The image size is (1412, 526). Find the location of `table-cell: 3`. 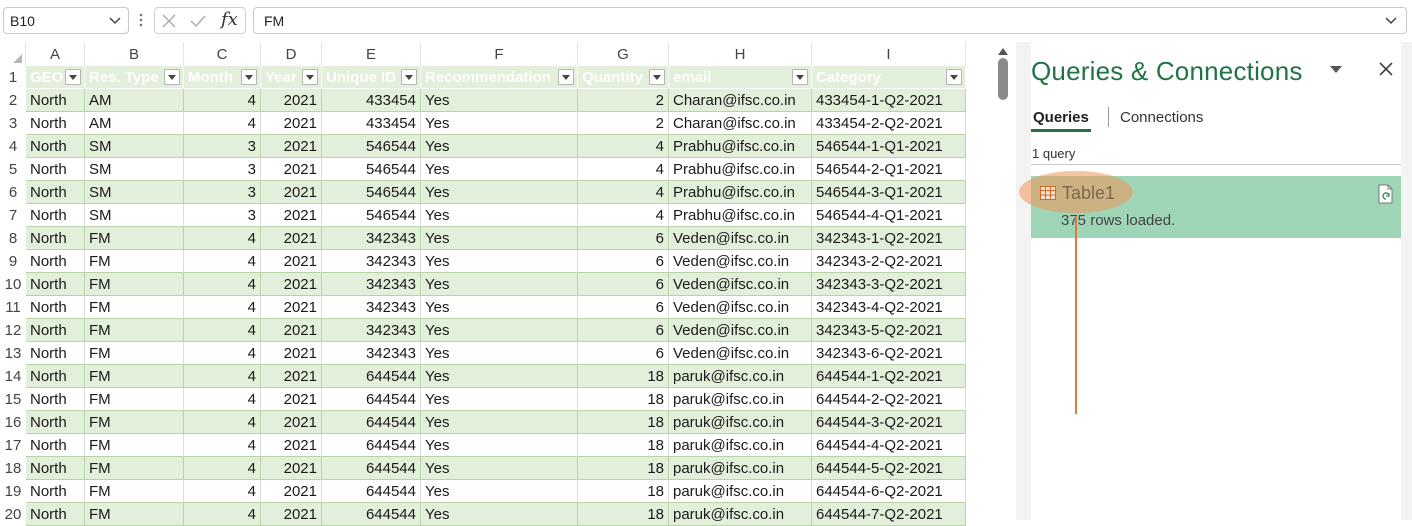

table-cell: 3 is located at coordinates (222, 169).